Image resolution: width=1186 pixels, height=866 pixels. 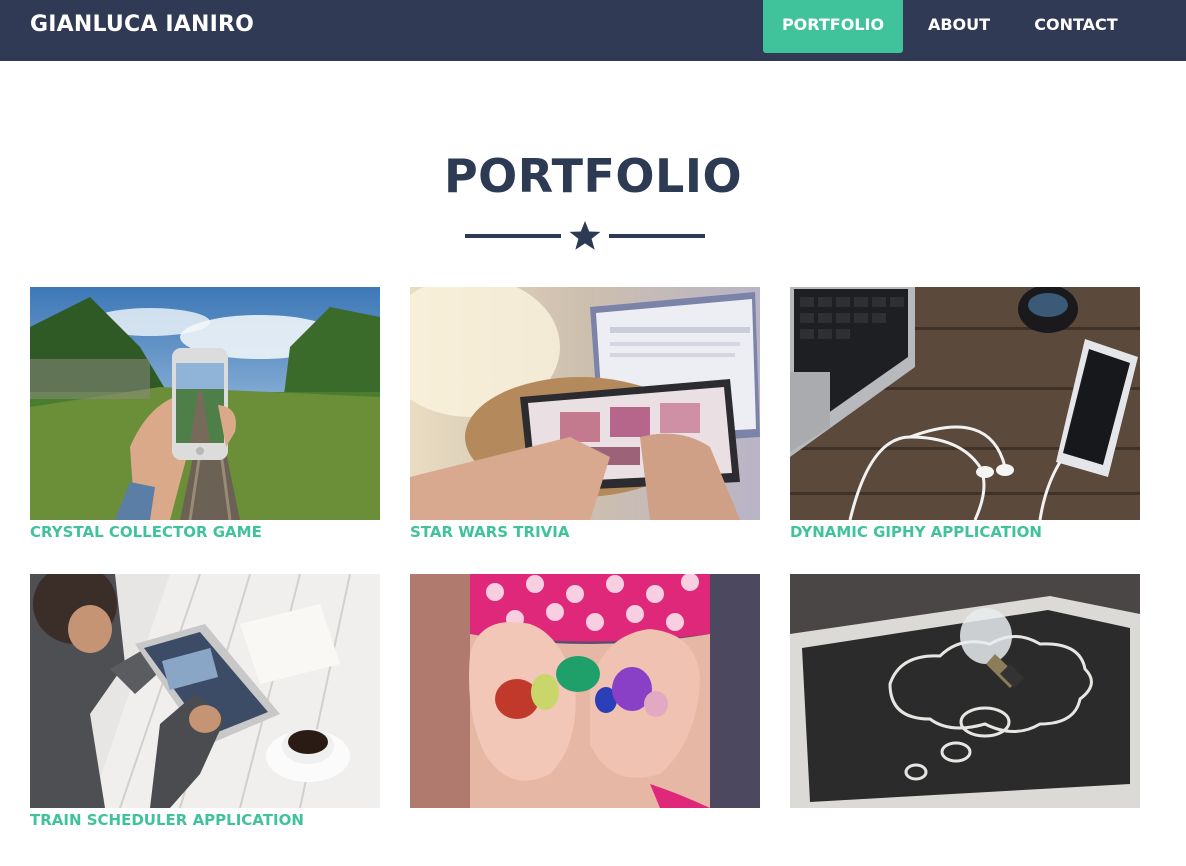 I want to click on portfolio-image-lightbulb, so click(x=965, y=691).